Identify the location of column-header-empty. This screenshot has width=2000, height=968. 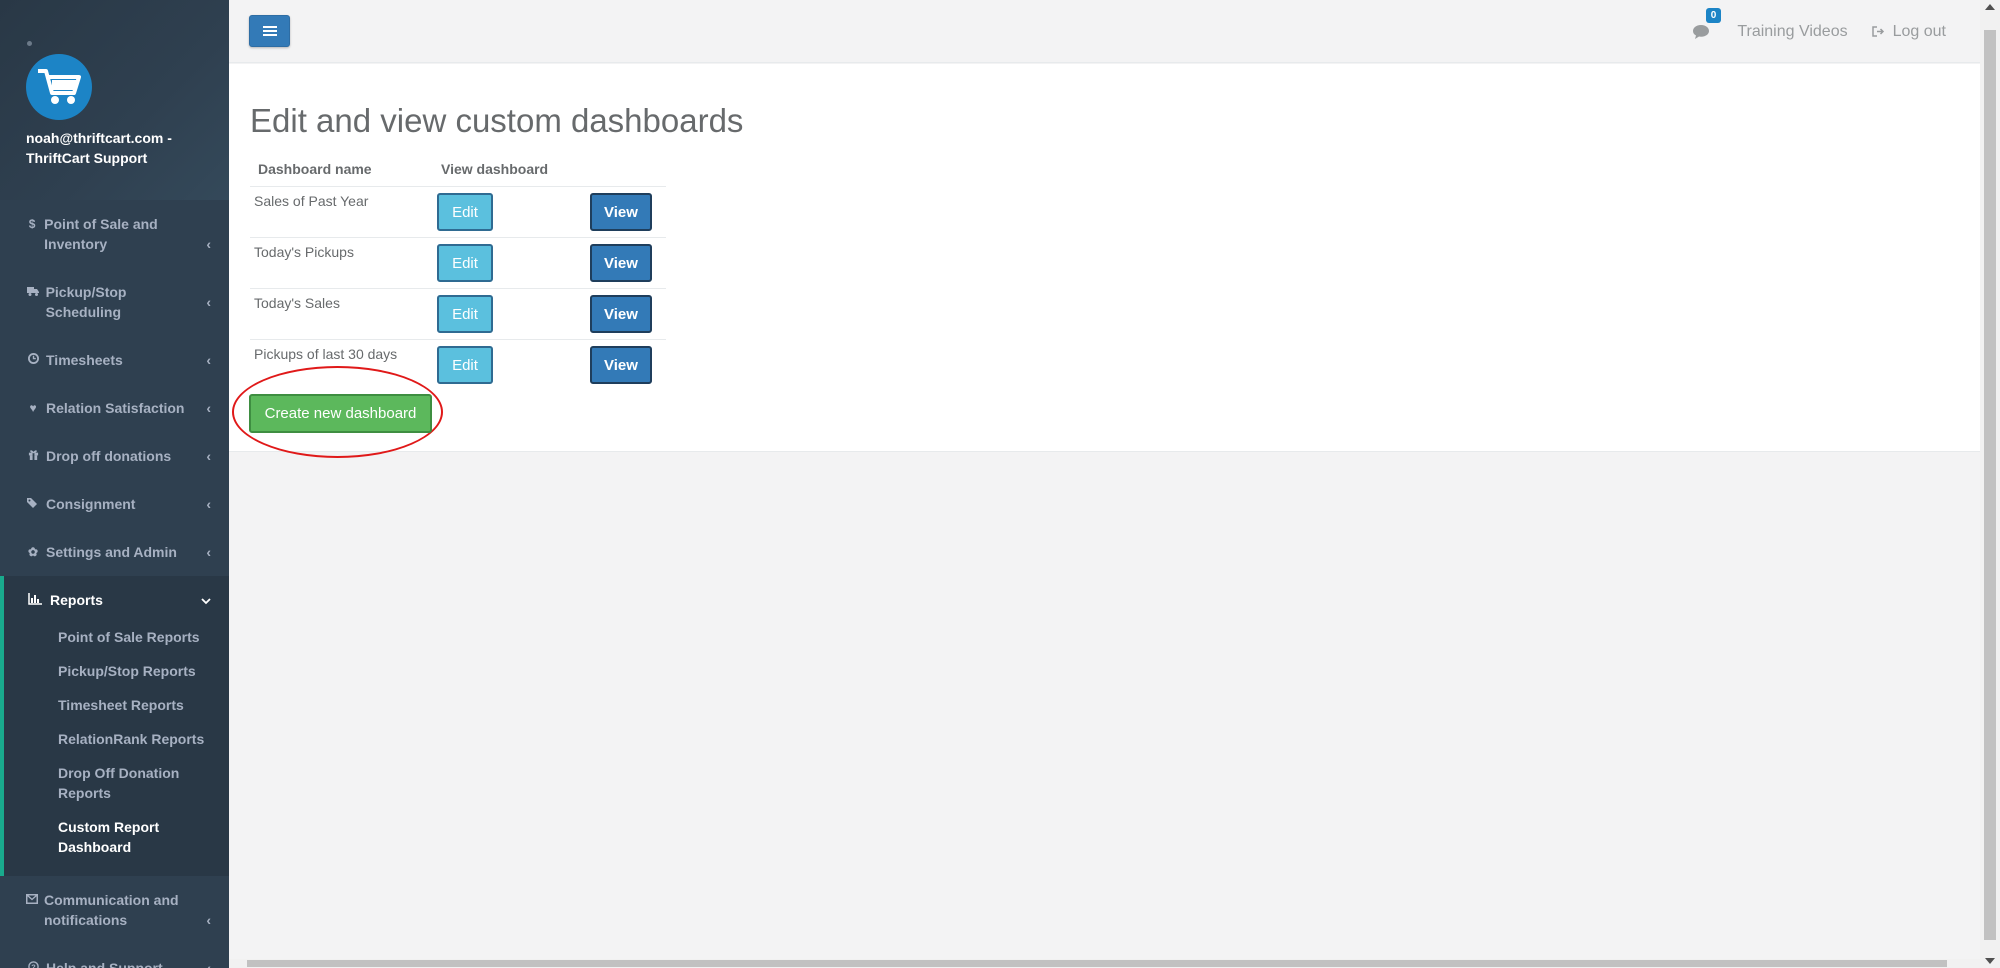
(626, 169).